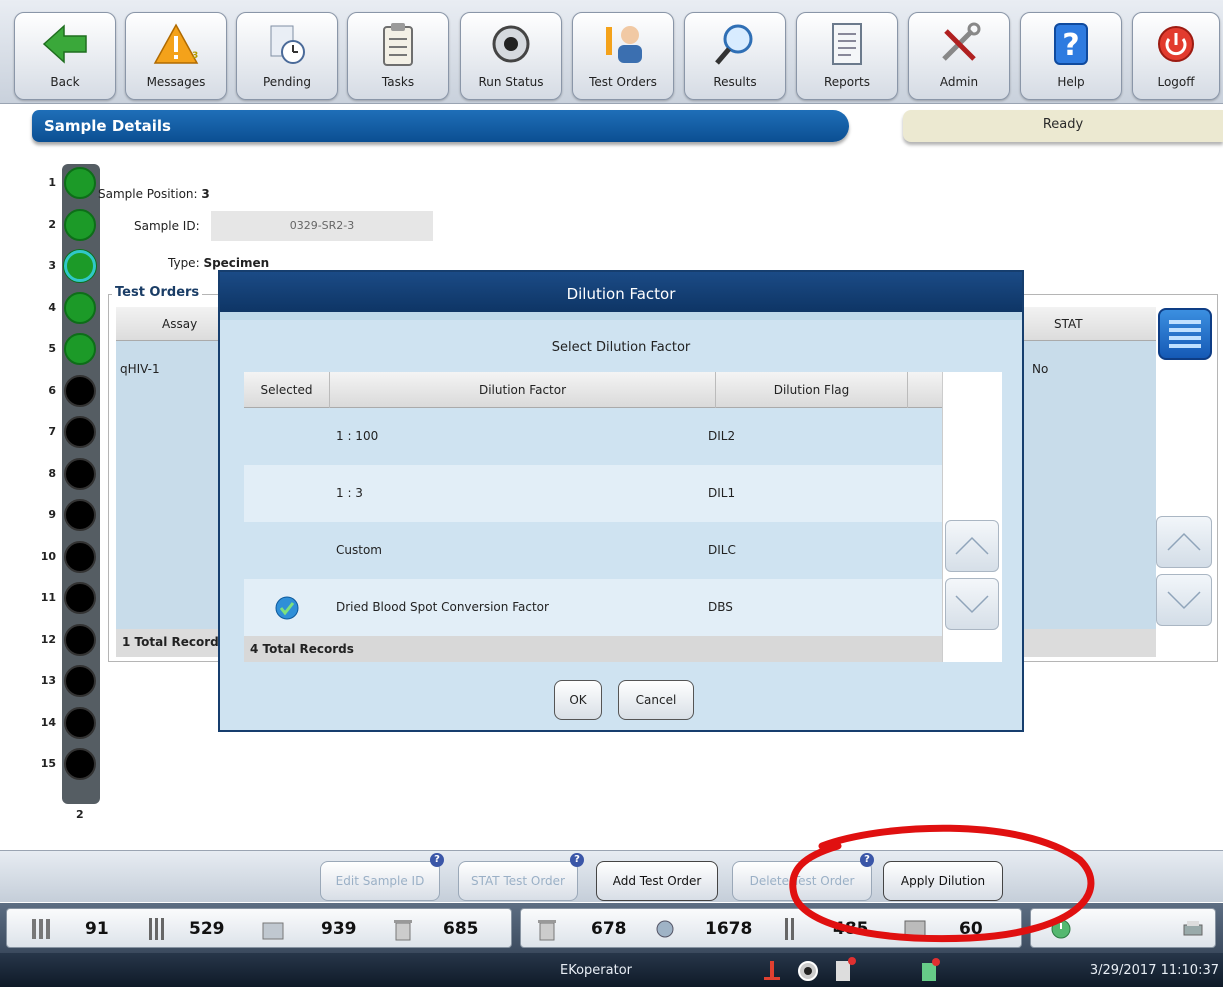  I want to click on door-alert-icon, so click(846, 969).